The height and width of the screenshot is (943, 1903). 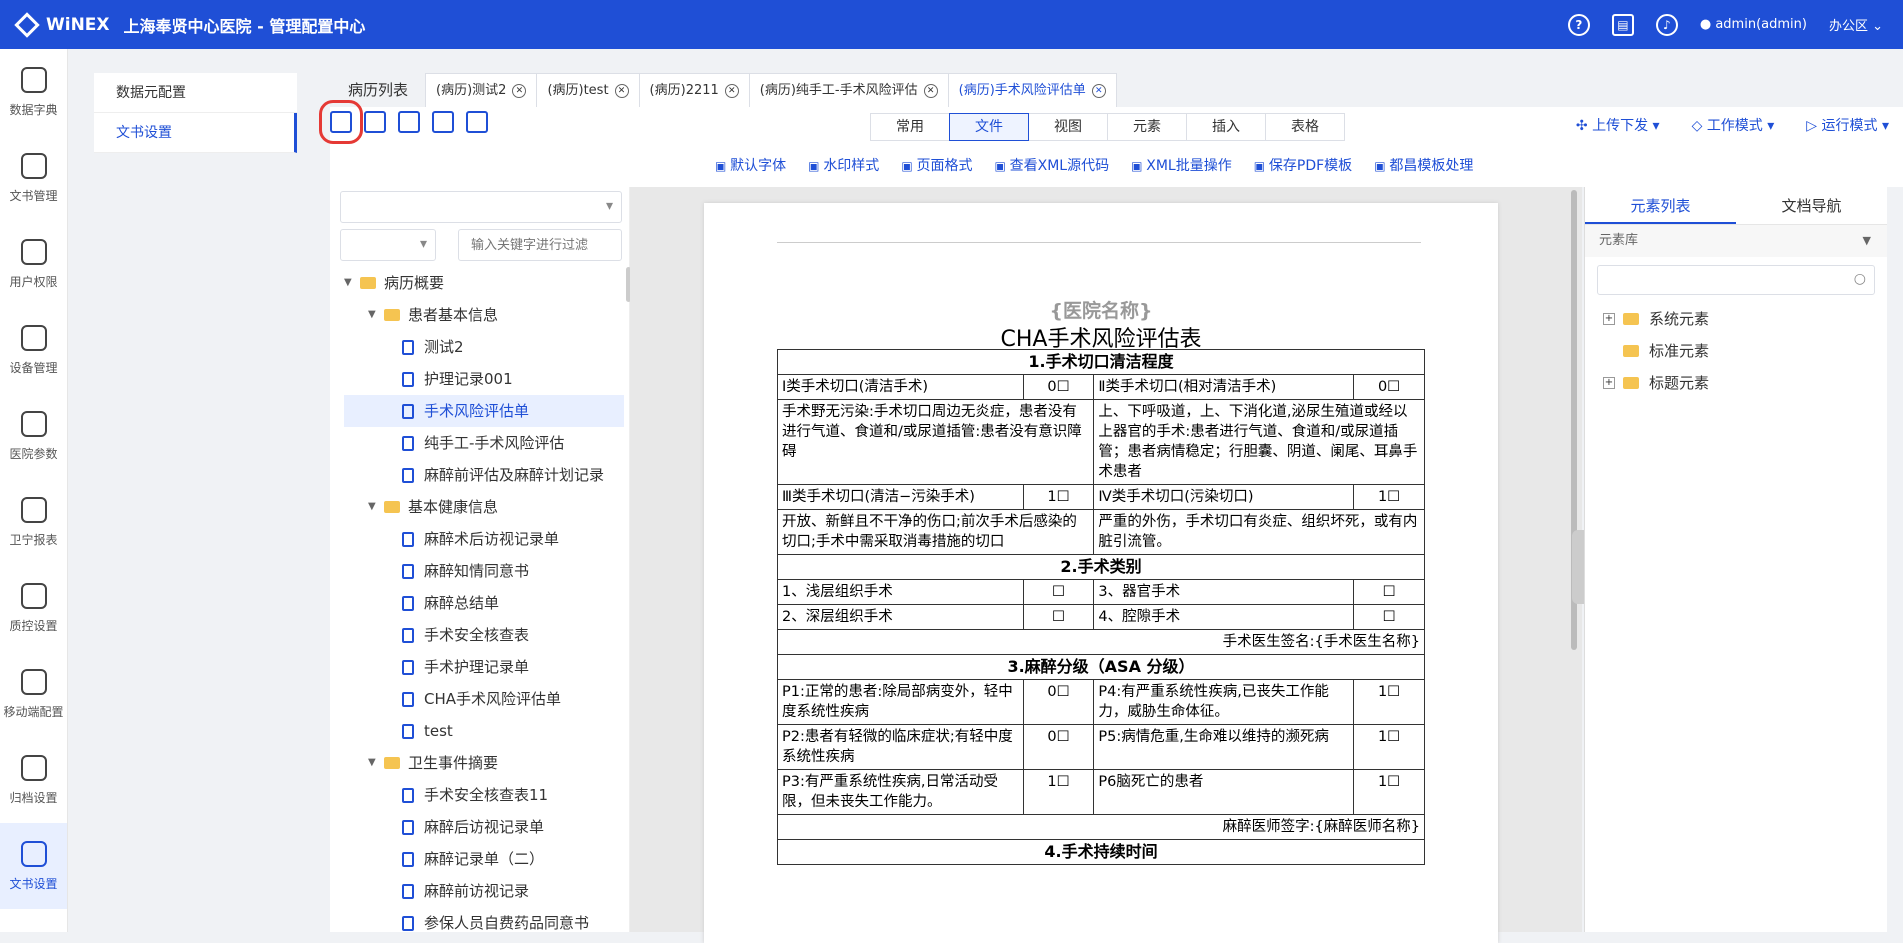 What do you see at coordinates (484, 603) in the screenshot?
I see `tree-item: 麻醉总结单` at bounding box center [484, 603].